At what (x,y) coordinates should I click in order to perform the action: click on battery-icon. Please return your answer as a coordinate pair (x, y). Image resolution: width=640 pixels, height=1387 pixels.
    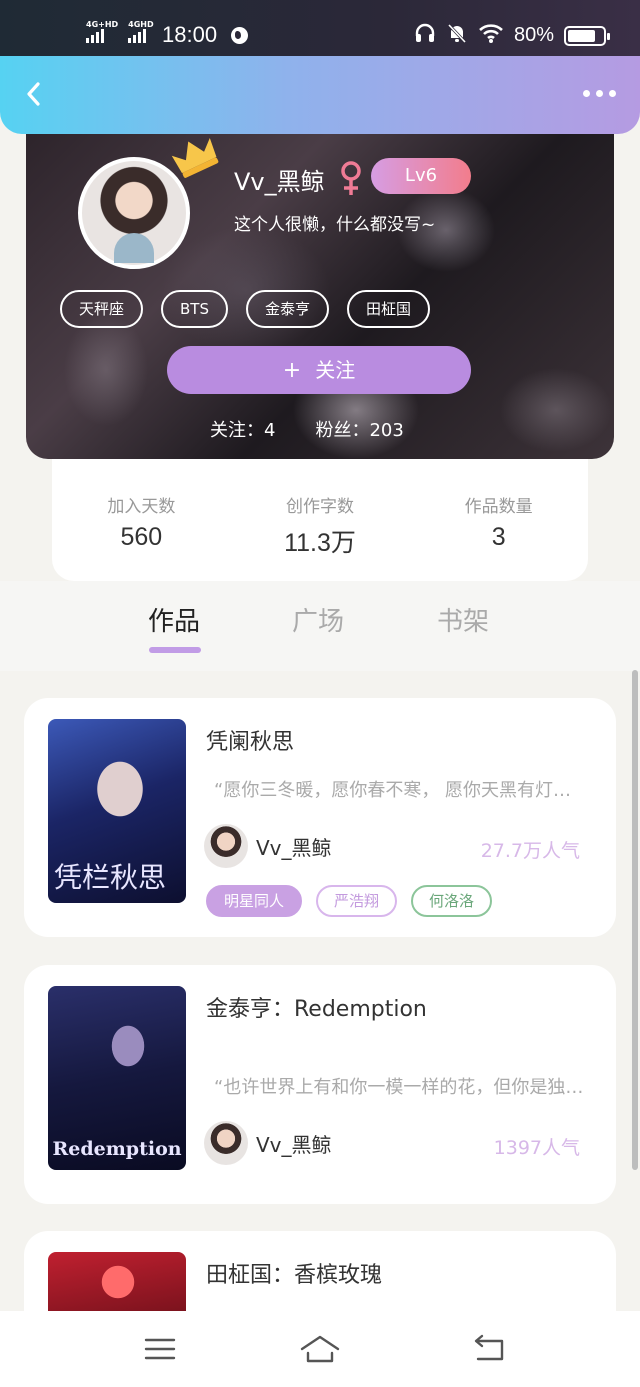
    Looking at the image, I should click on (587, 35).